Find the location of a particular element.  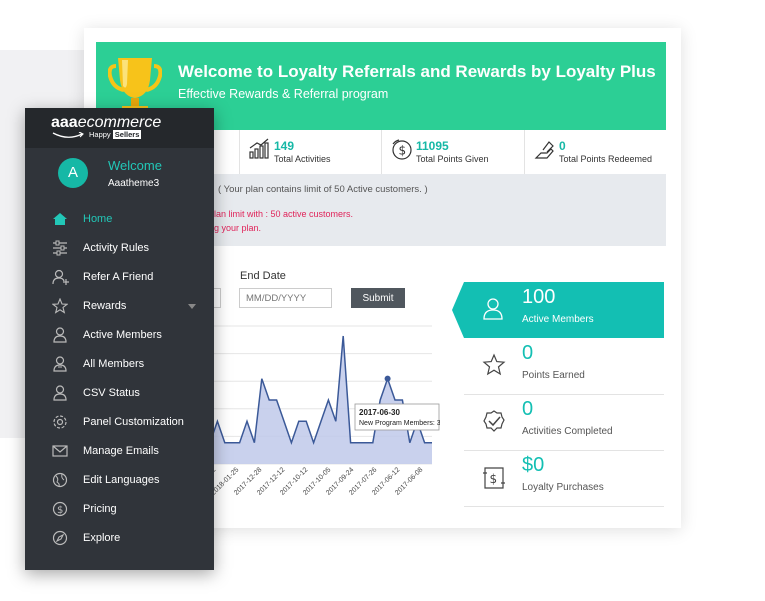

globe-icon is located at coordinates (60, 480).